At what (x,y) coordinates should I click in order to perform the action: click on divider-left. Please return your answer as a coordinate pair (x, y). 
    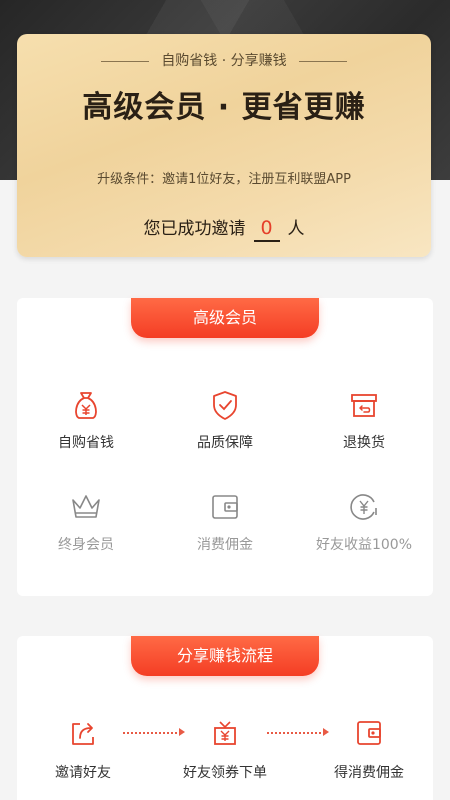
    Looking at the image, I should click on (125, 61).